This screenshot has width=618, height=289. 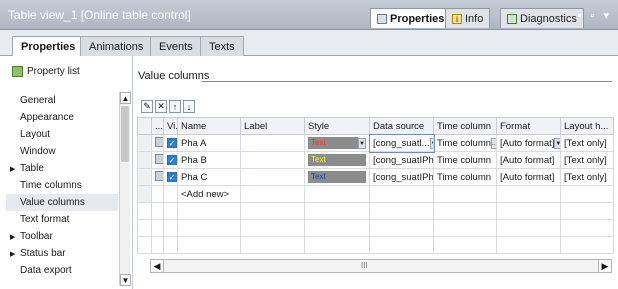 What do you see at coordinates (189, 106) in the screenshot?
I see `move-down-icon: ↓` at bounding box center [189, 106].